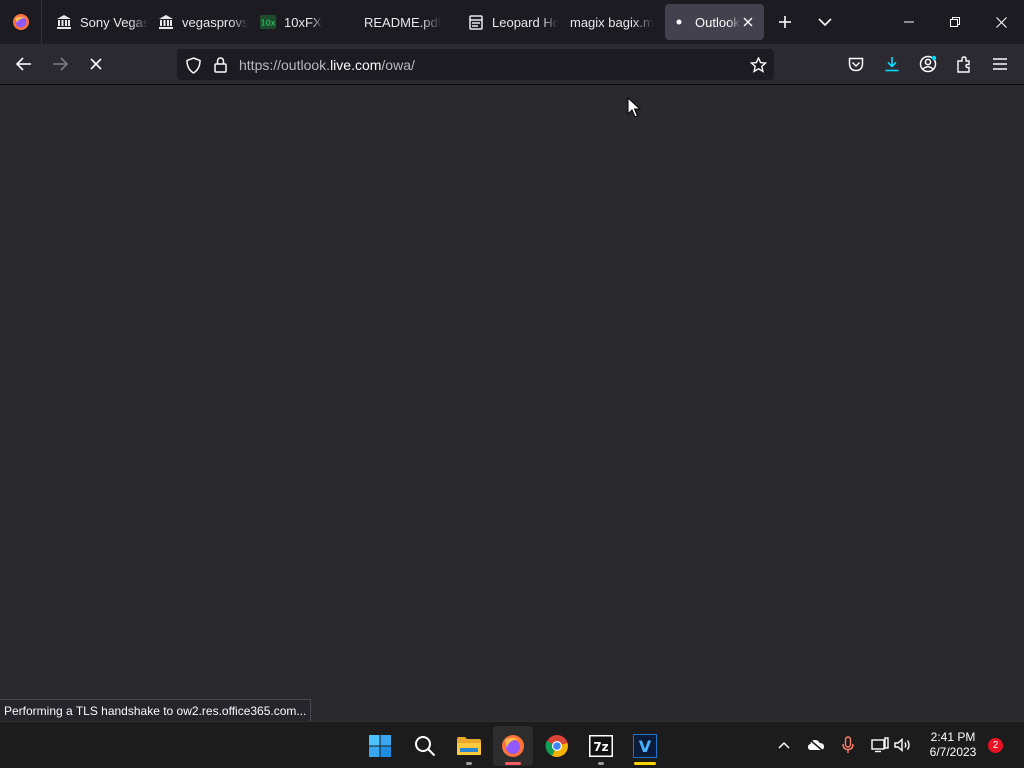 The height and width of the screenshot is (768, 1024). I want to click on downloads-button, so click(892, 64).